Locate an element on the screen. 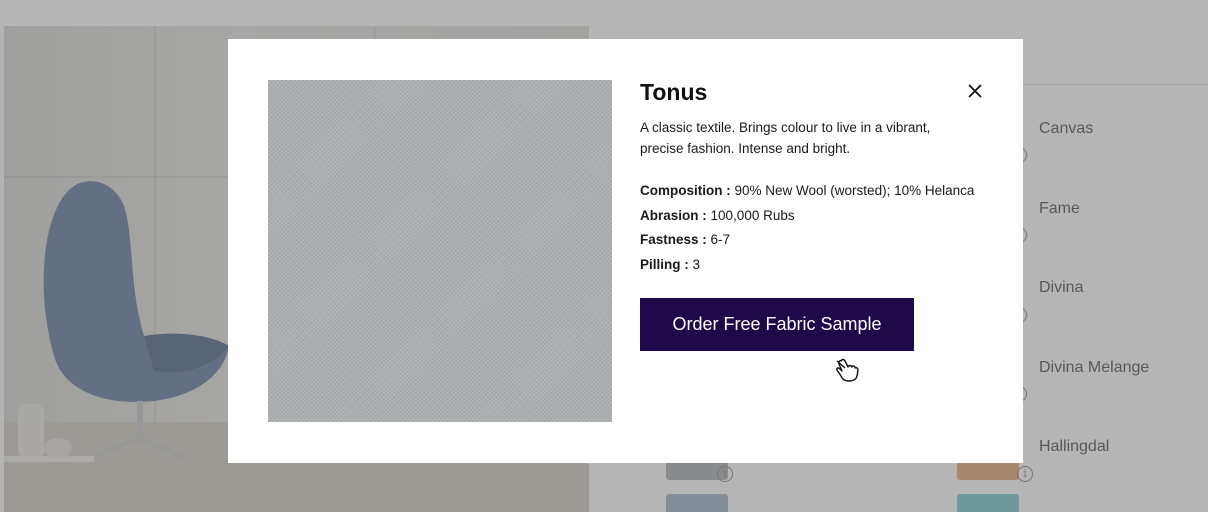 This screenshot has height=512, width=1208. spec-label: Fastness : is located at coordinates (673, 239).